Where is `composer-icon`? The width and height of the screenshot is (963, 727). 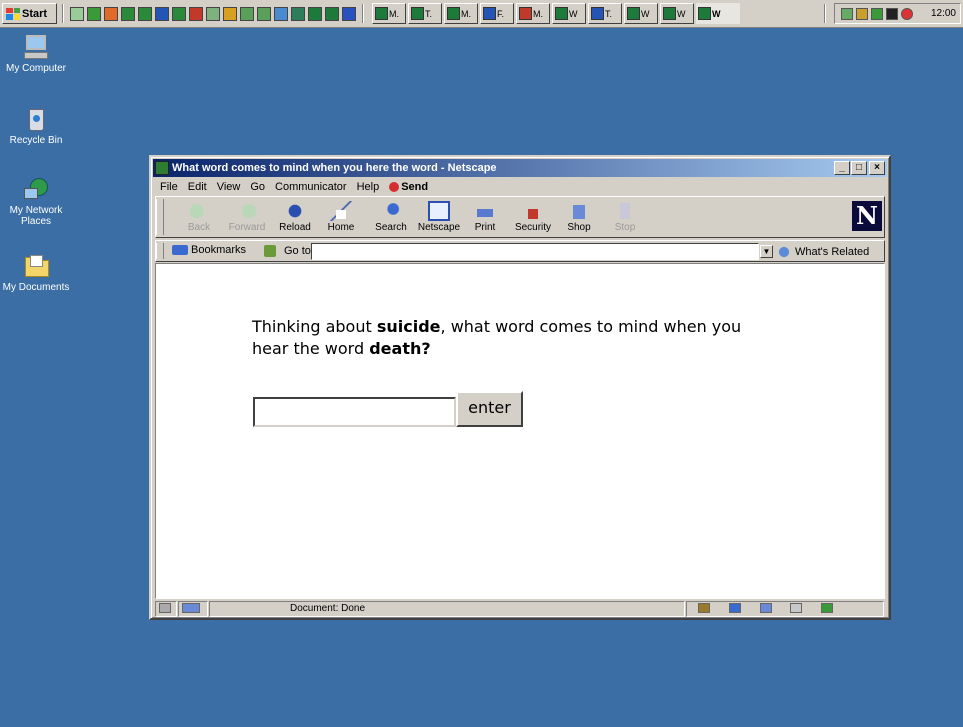
composer-icon is located at coordinates (796, 608).